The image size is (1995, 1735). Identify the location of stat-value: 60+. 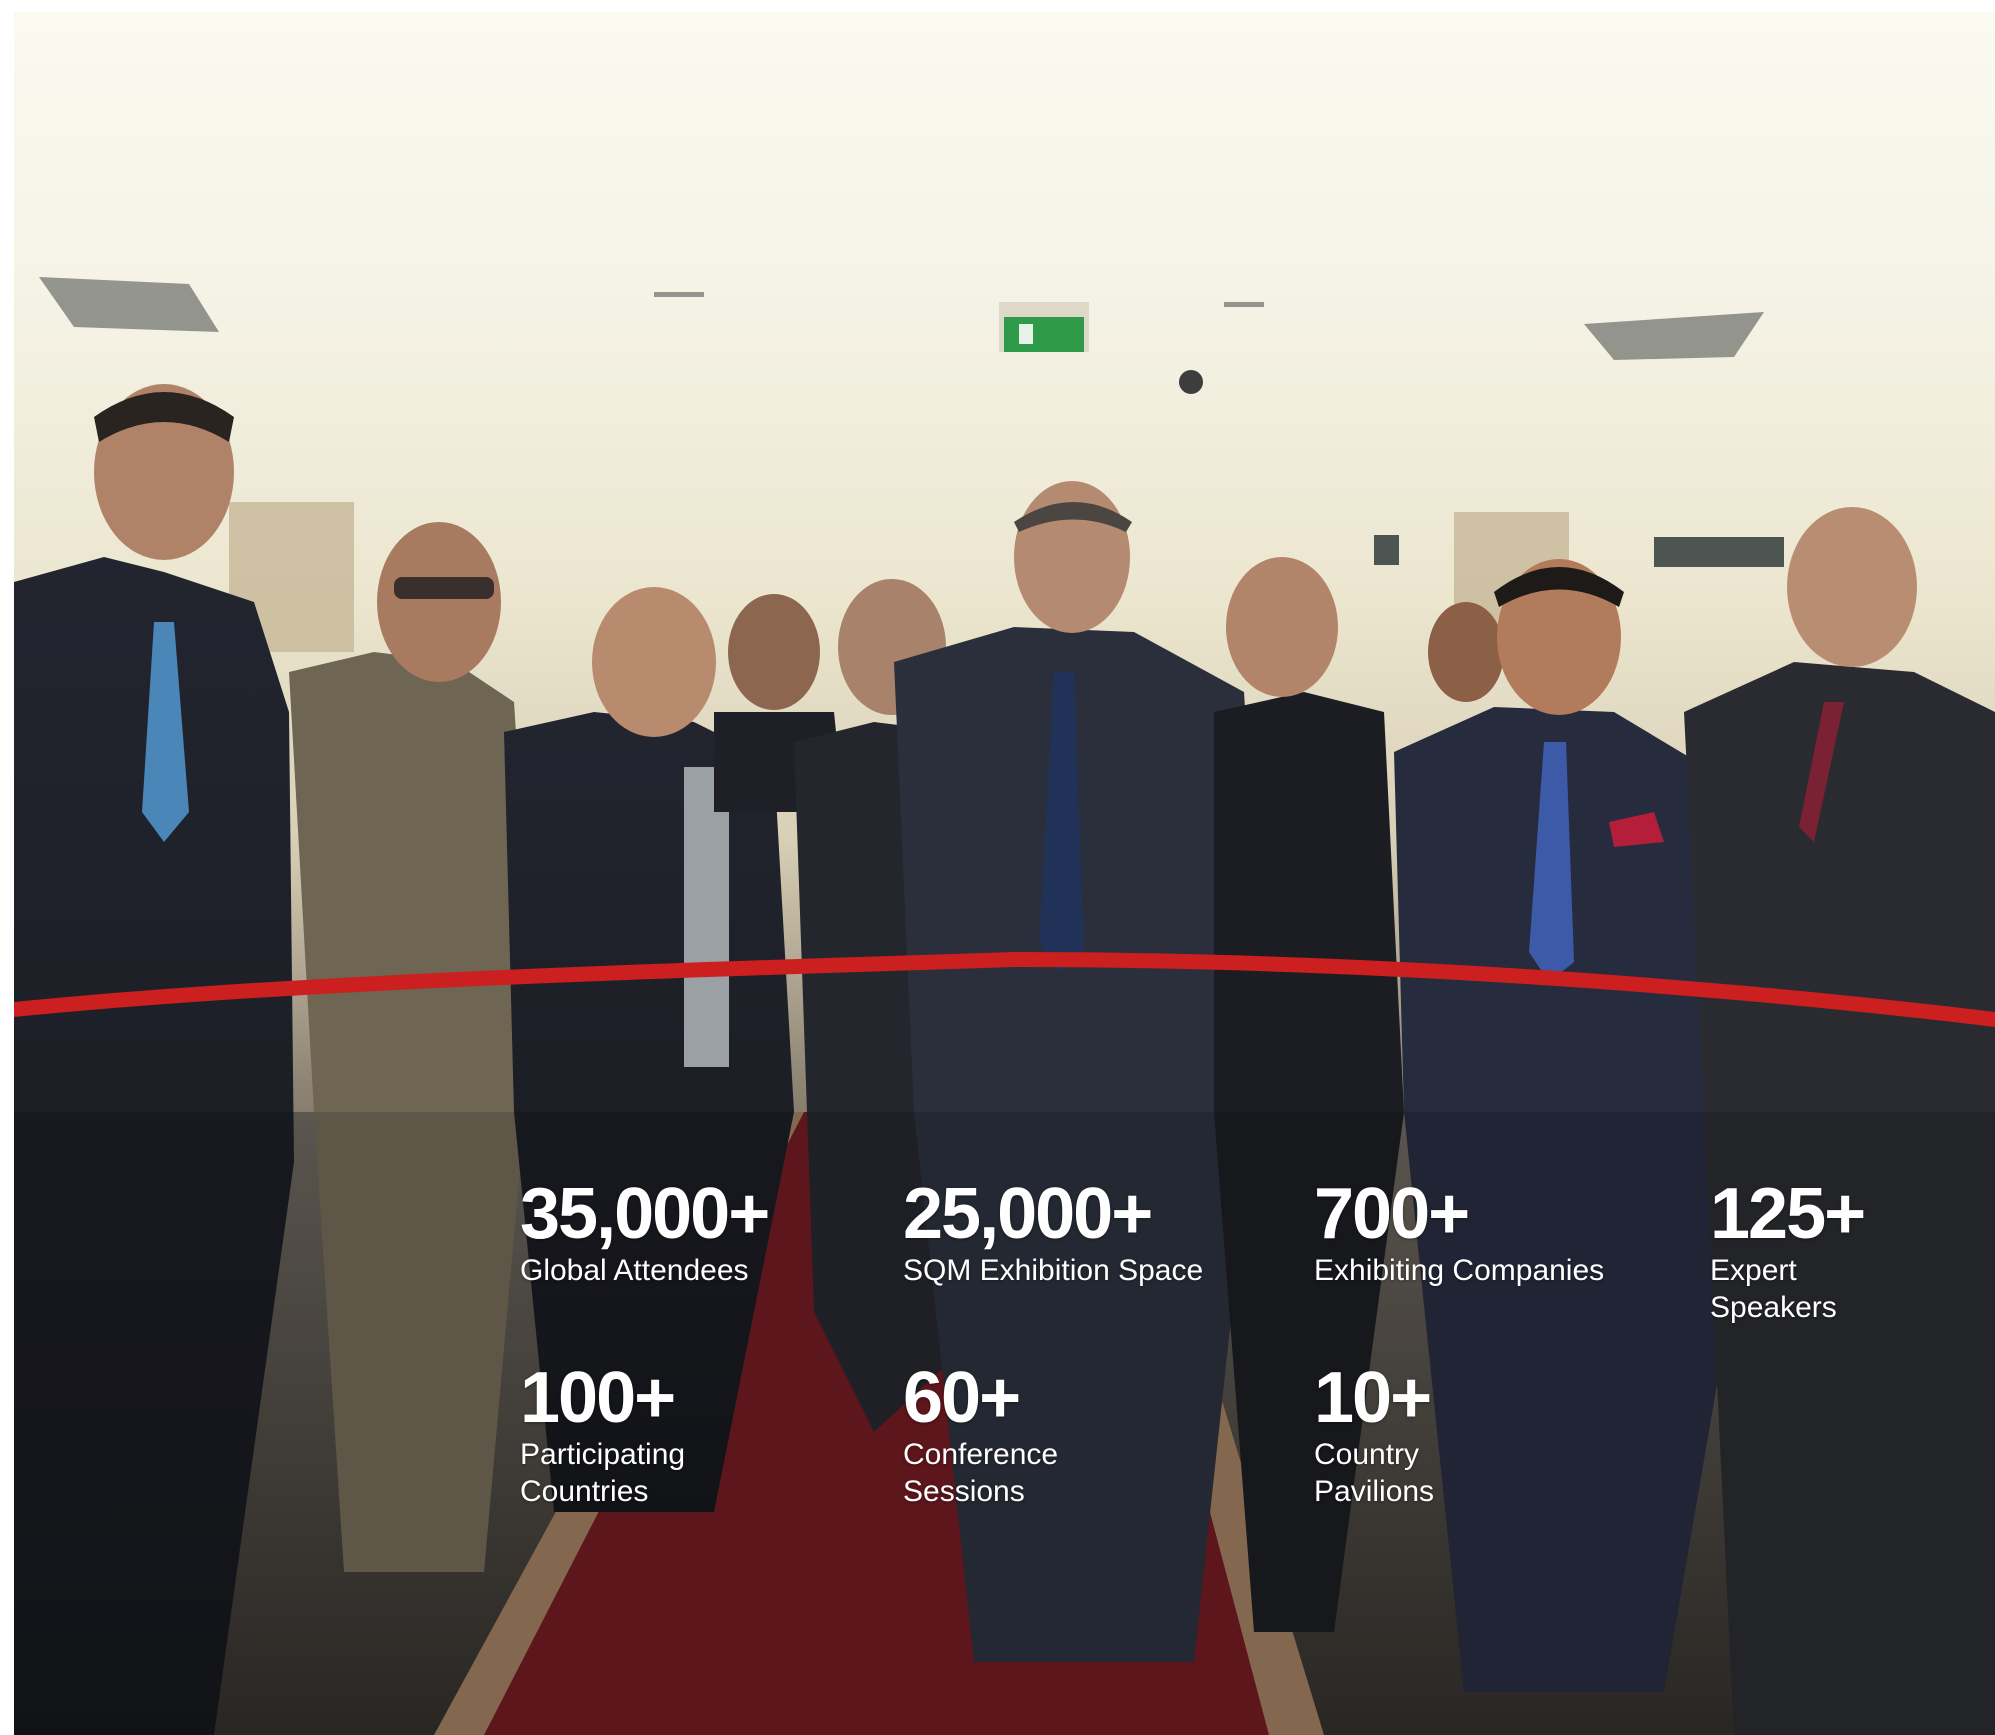
(962, 1398).